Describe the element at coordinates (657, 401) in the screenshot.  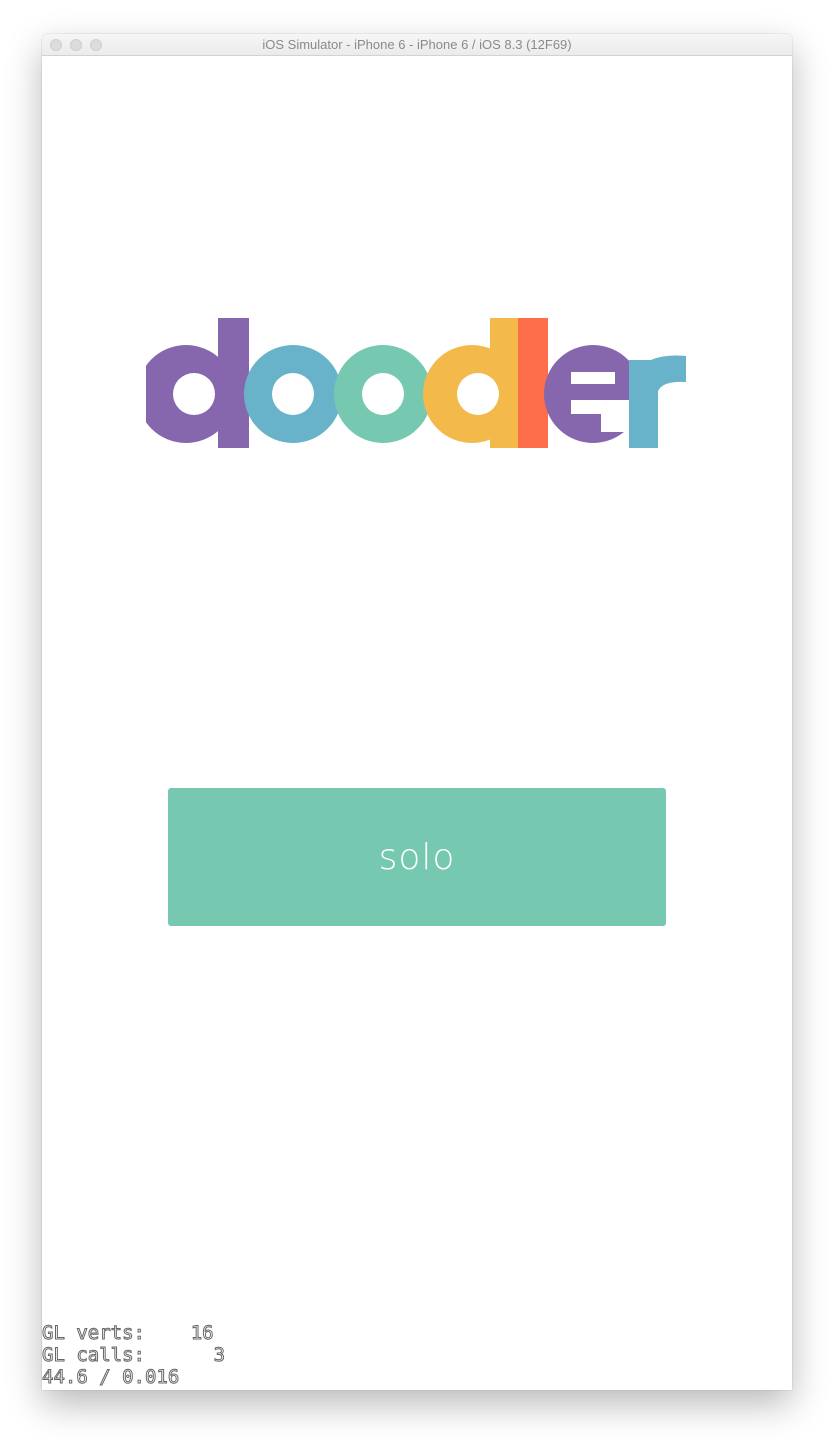
I see `logo-letter-r` at that location.